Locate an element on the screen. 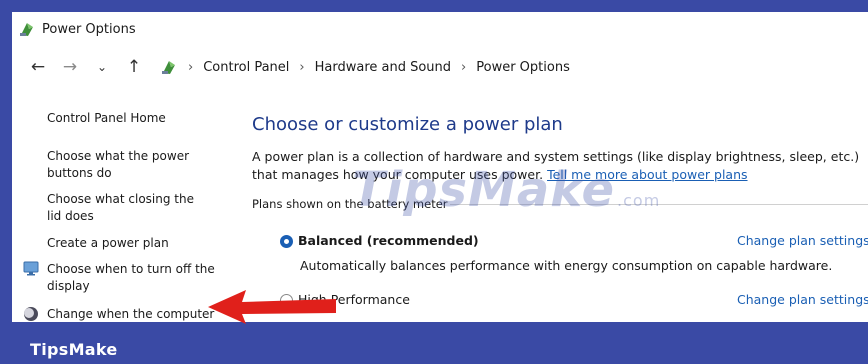  back-arrow-icon: ← is located at coordinates (38, 67).